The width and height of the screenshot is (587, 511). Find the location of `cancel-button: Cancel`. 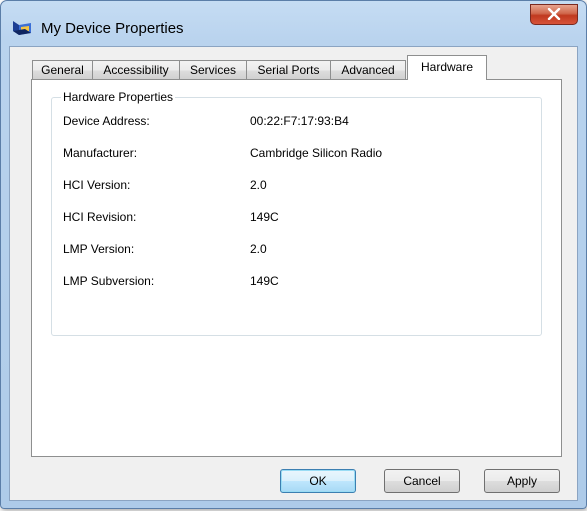

cancel-button: Cancel is located at coordinates (422, 481).